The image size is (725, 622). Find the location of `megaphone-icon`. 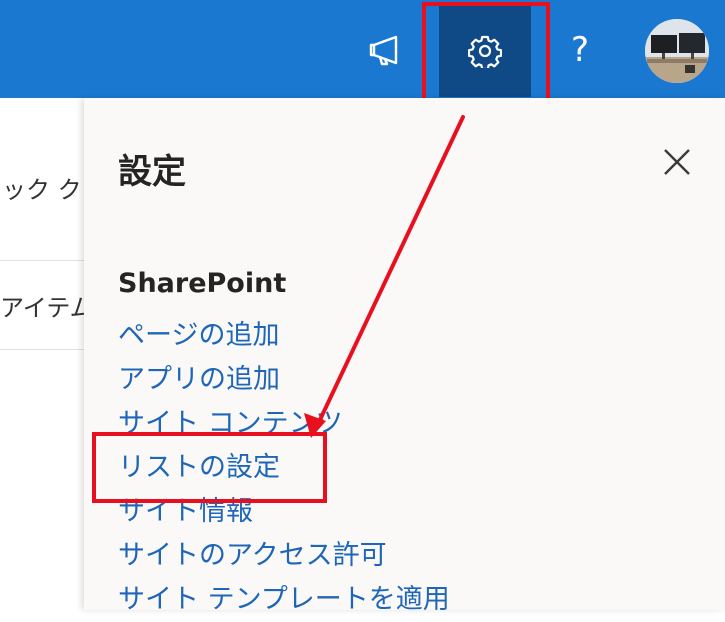

megaphone-icon is located at coordinates (383, 50).